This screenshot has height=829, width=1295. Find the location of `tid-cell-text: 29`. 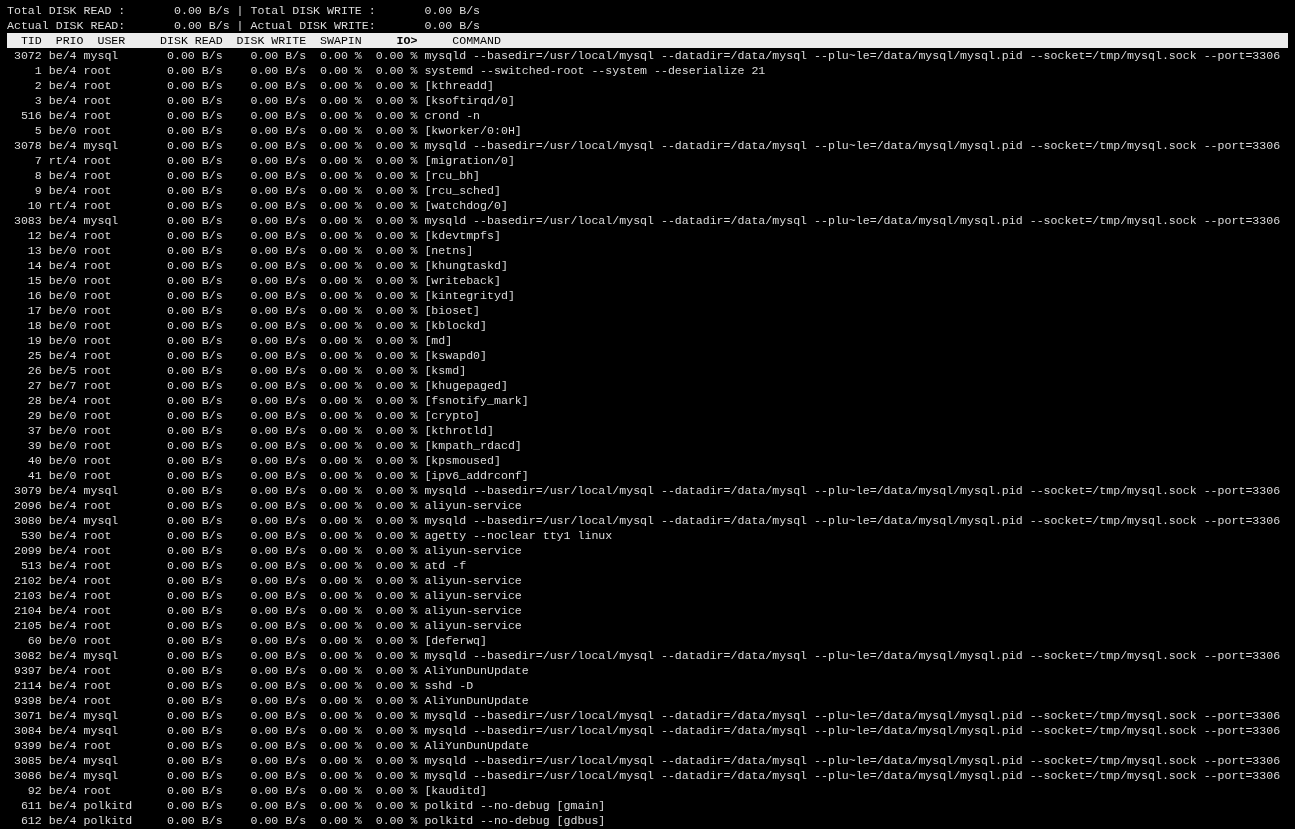

tid-cell-text: 29 is located at coordinates (34, 415).